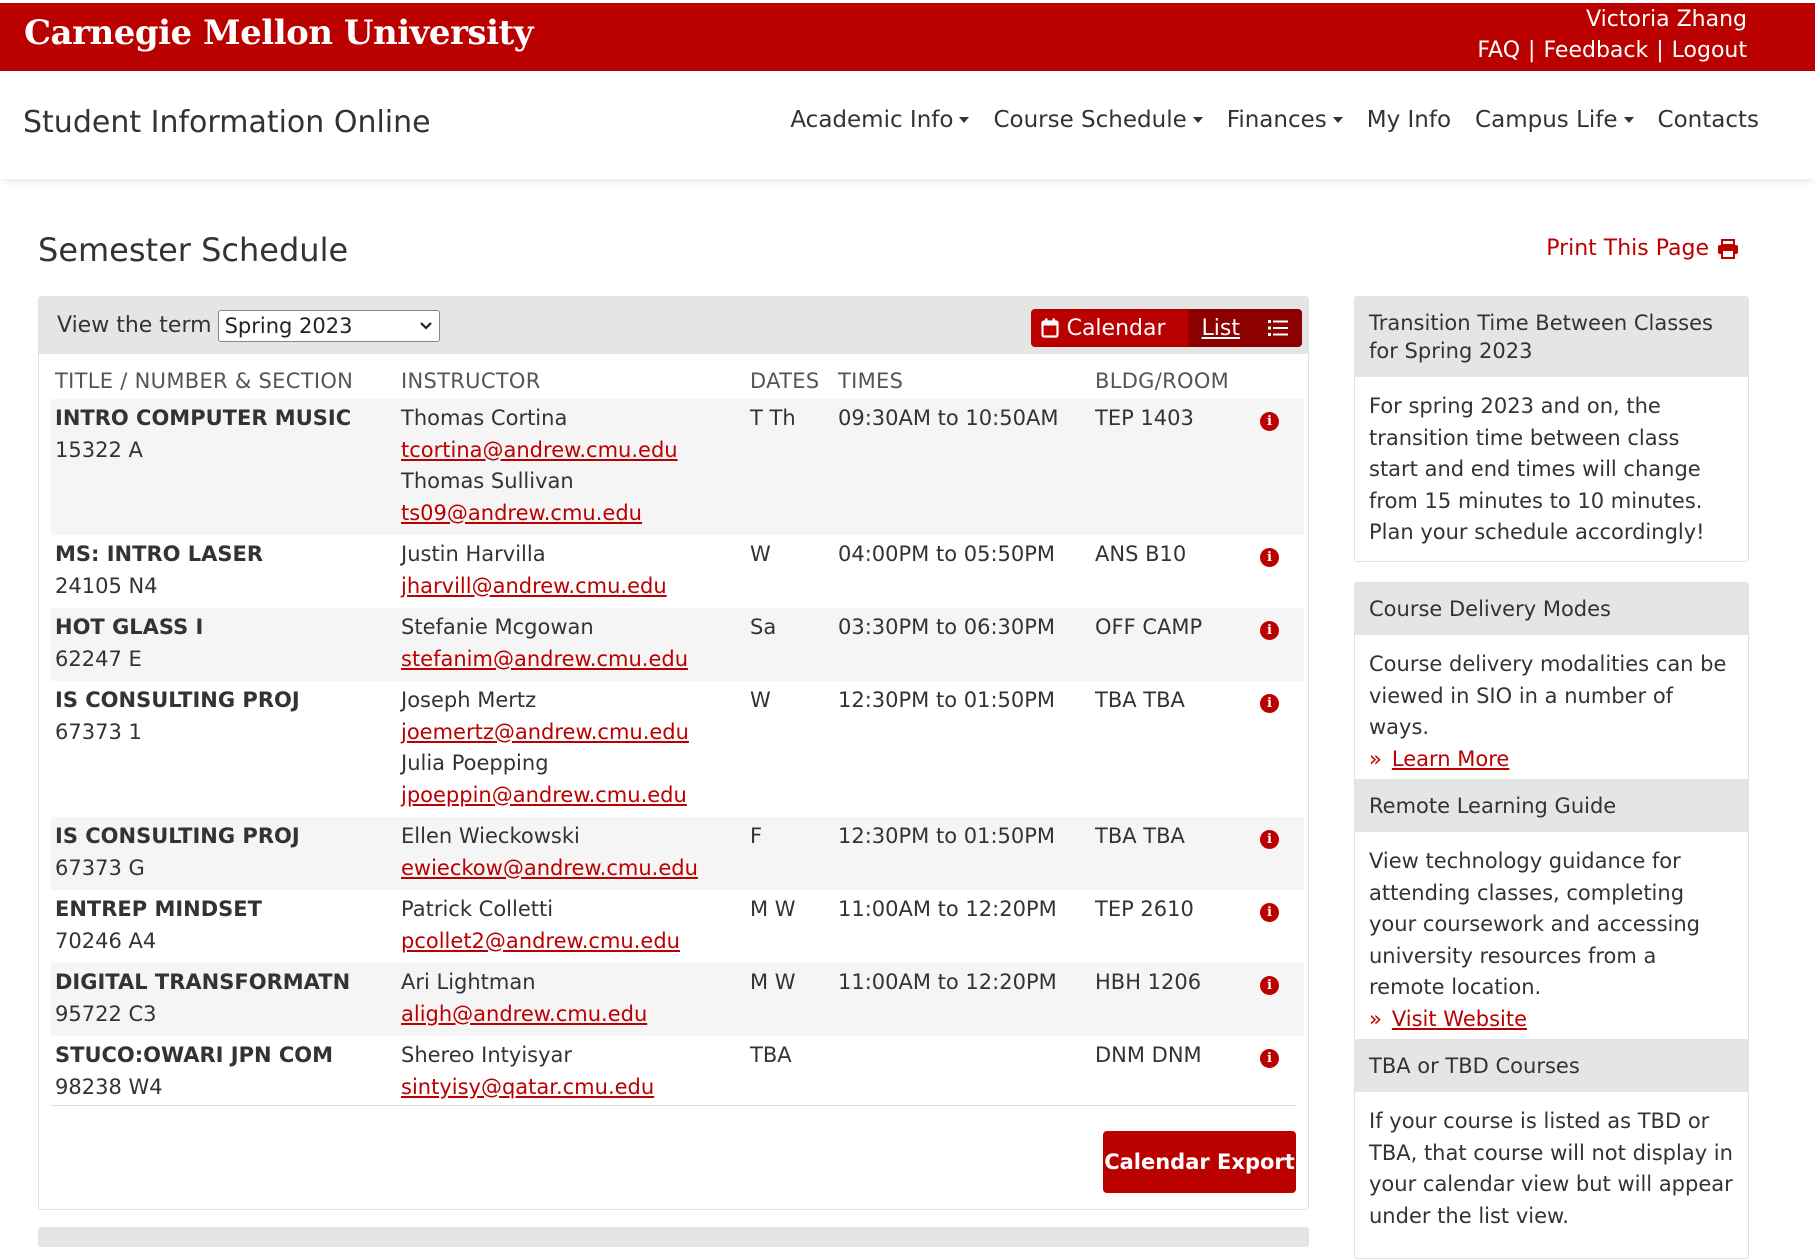  I want to click on nav-academic-info: Academic Info, so click(880, 120).